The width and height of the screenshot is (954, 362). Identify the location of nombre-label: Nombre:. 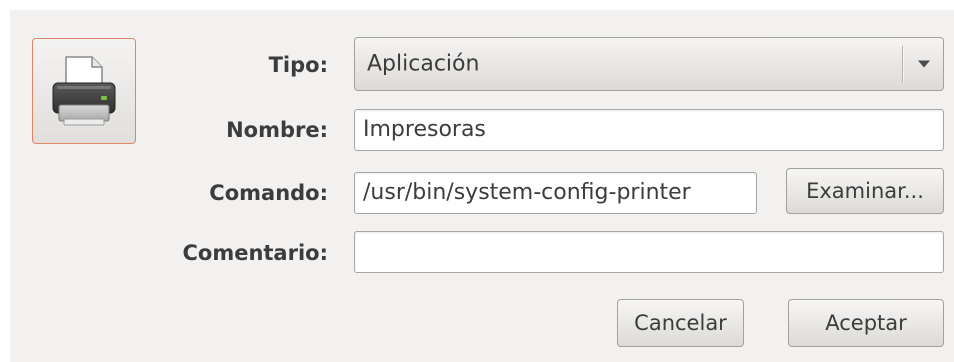
(277, 130).